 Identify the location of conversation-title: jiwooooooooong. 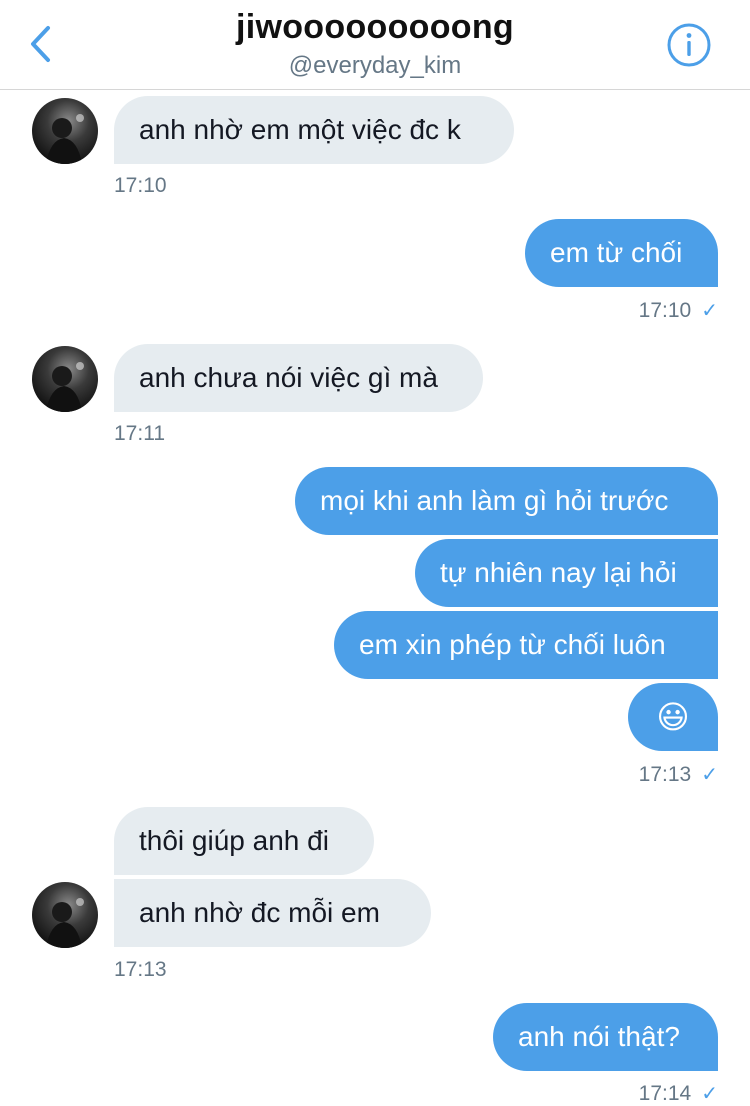
(375, 27).